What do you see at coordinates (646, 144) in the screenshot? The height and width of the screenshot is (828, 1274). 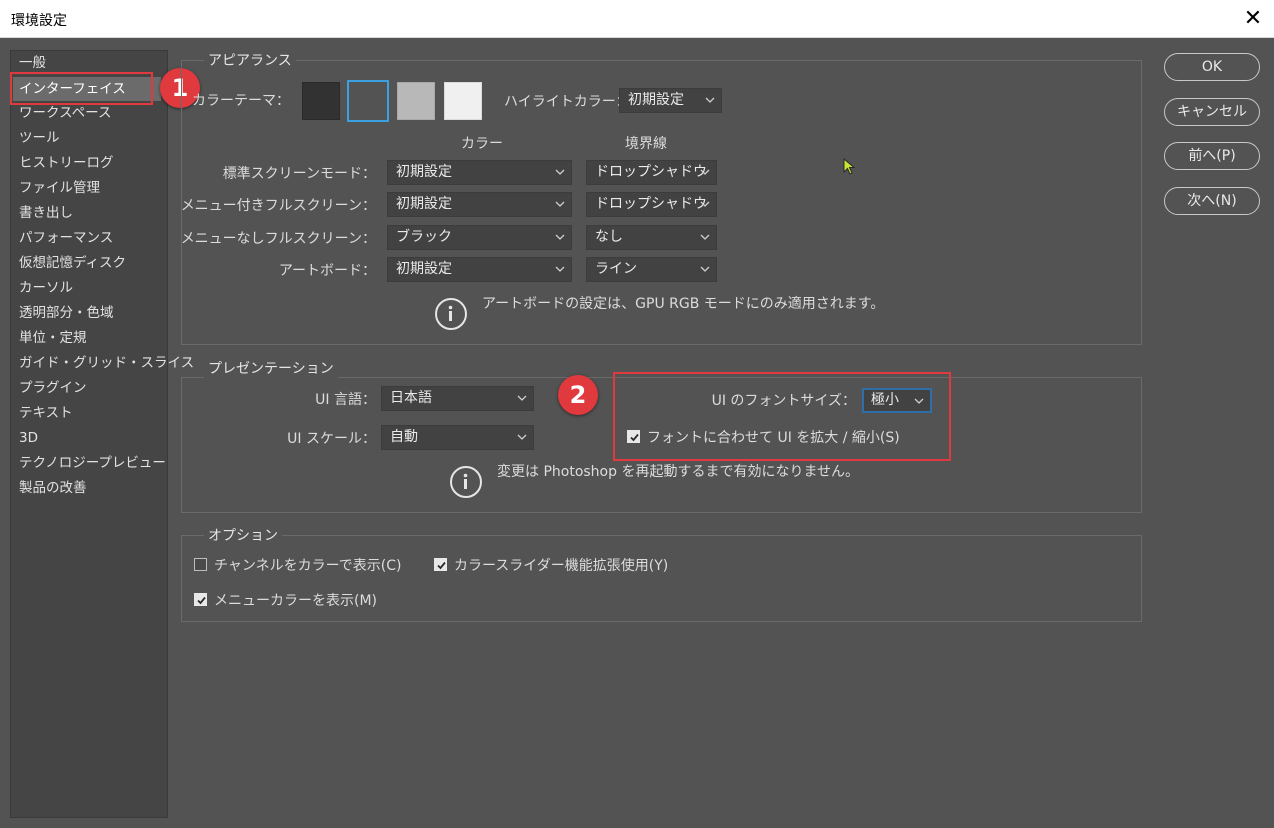 I see `column-header-border: 境界線` at bounding box center [646, 144].